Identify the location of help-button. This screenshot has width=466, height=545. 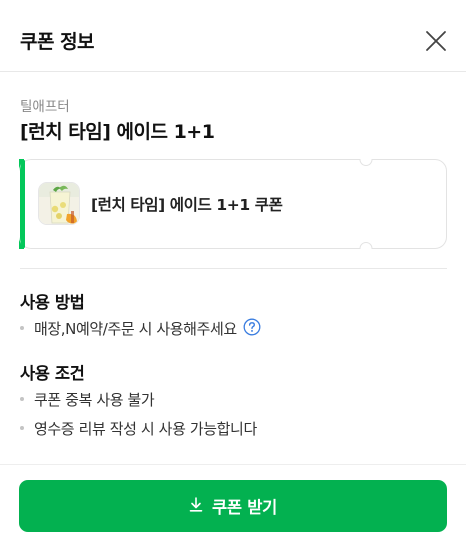
(252, 329).